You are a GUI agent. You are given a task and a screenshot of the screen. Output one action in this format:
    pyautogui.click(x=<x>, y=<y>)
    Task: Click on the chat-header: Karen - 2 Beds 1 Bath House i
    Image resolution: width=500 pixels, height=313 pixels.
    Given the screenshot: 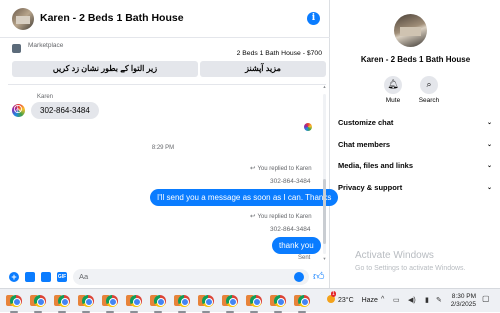 What is the action you would take?
    pyautogui.click(x=165, y=19)
    